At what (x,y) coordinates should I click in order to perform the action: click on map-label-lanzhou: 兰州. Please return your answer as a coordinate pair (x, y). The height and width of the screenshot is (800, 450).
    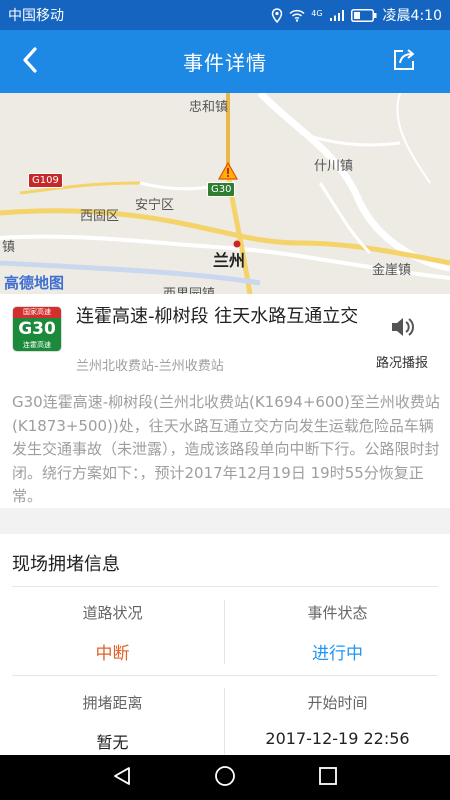
    Looking at the image, I should click on (229, 260).